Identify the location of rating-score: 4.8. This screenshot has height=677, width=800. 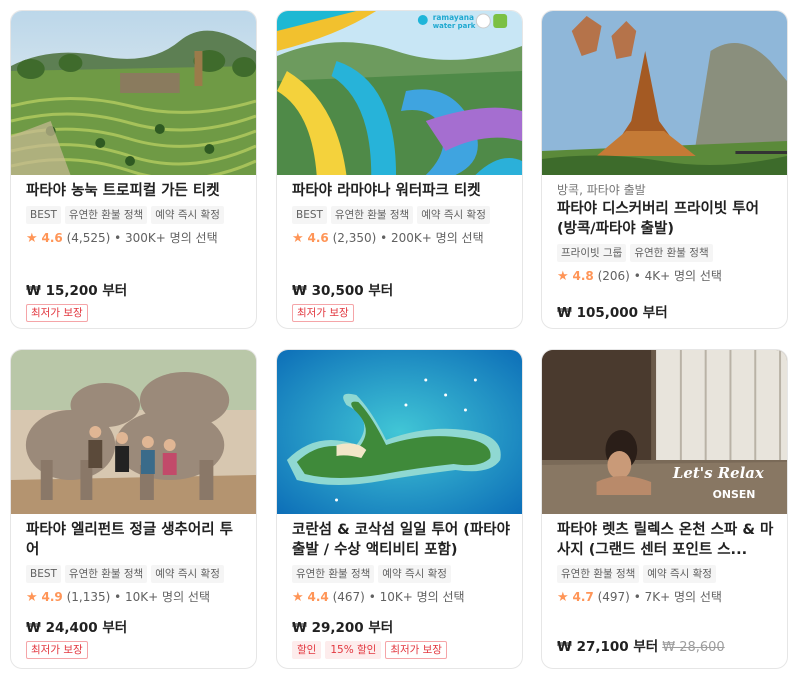
(583, 276).